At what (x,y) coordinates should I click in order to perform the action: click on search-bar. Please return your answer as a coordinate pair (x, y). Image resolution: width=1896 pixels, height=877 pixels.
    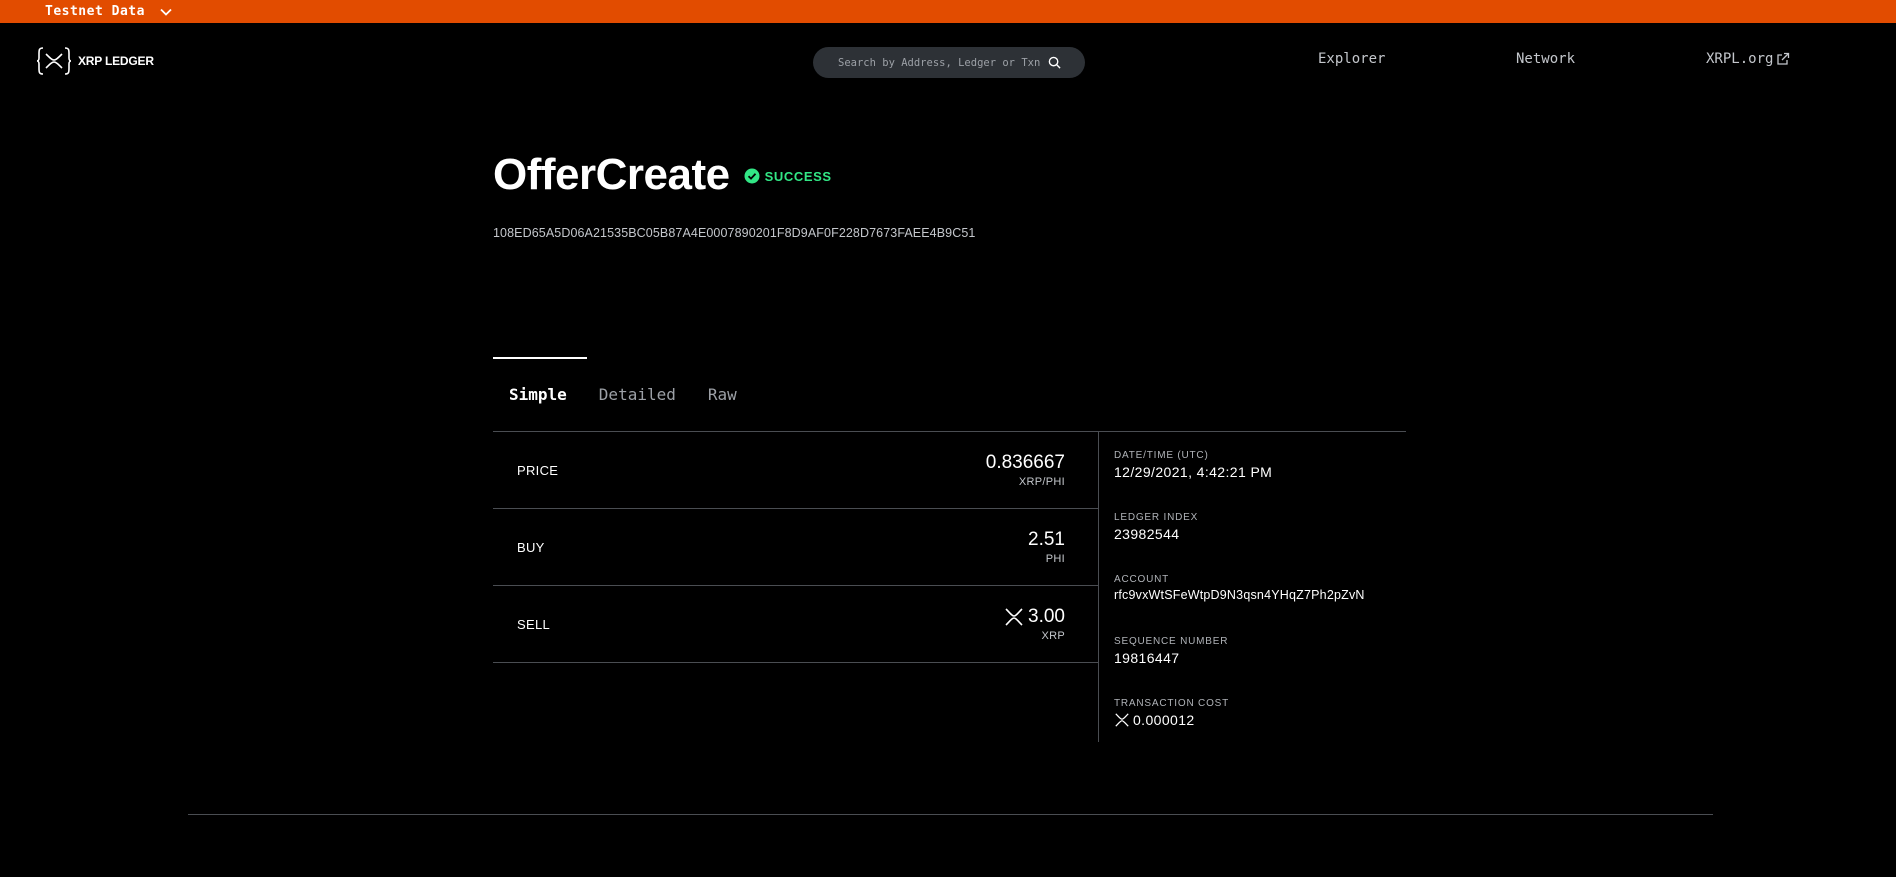
    Looking at the image, I should click on (949, 62).